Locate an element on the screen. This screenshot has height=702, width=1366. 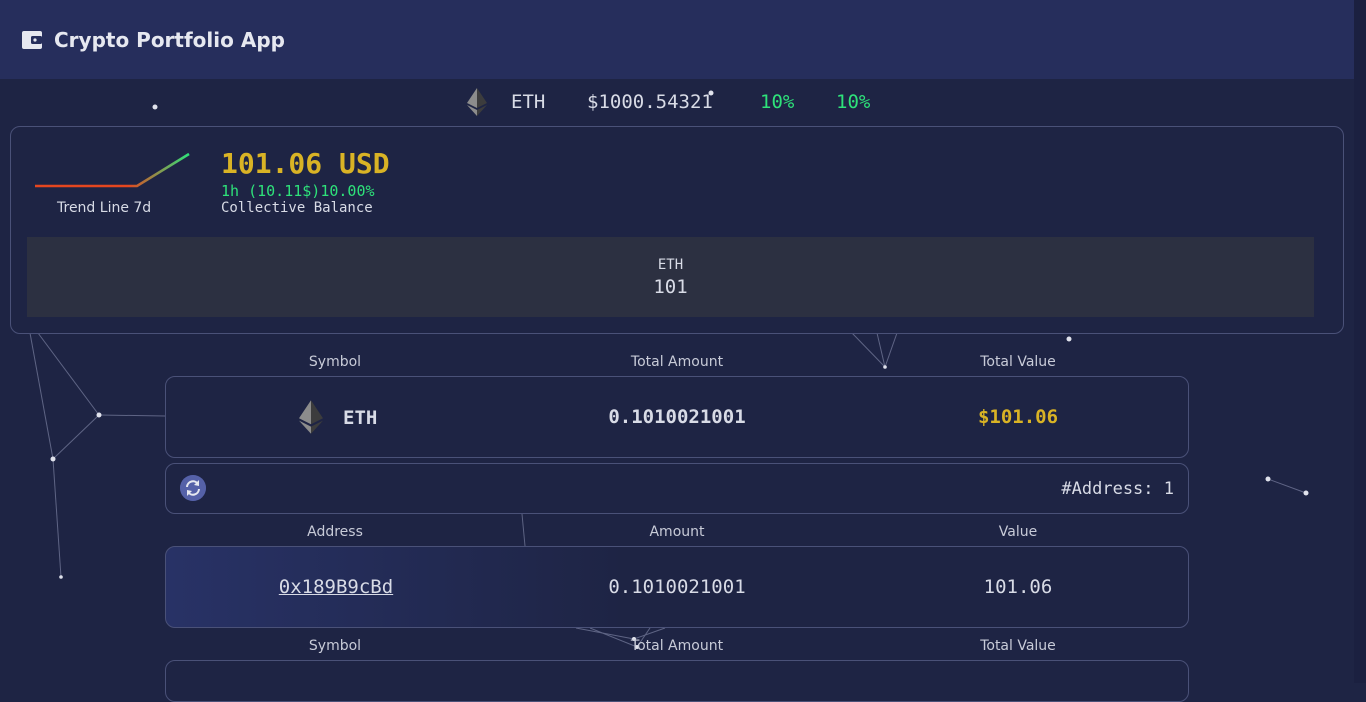
address-count: #Address: 1 is located at coordinates (1117, 489).